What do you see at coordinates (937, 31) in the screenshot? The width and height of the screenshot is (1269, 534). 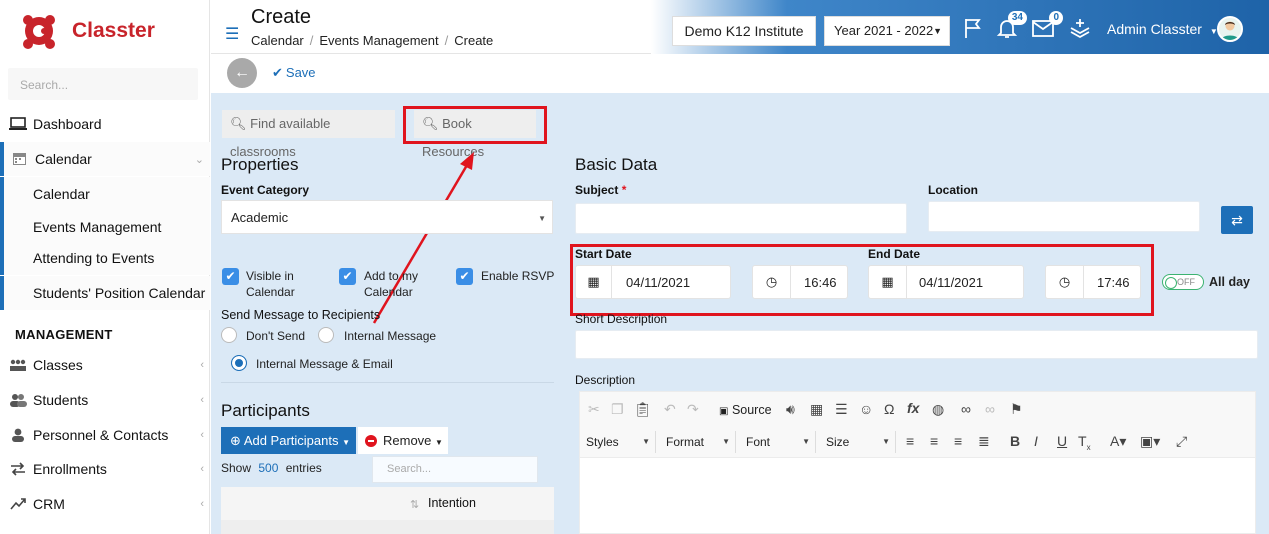 I see `caret-down-icon: ▼` at bounding box center [937, 31].